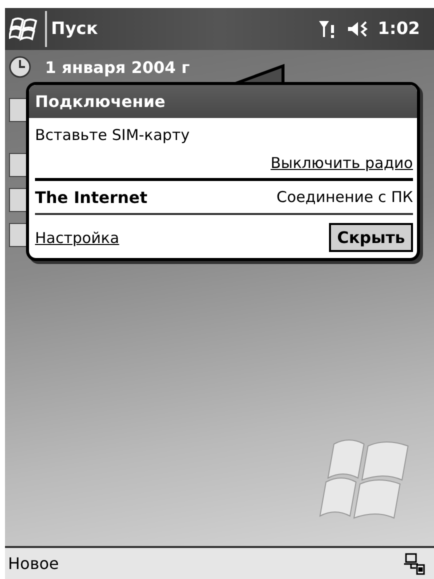  What do you see at coordinates (341, 163) in the screenshot?
I see `radio-off-link: Выключить радио` at bounding box center [341, 163].